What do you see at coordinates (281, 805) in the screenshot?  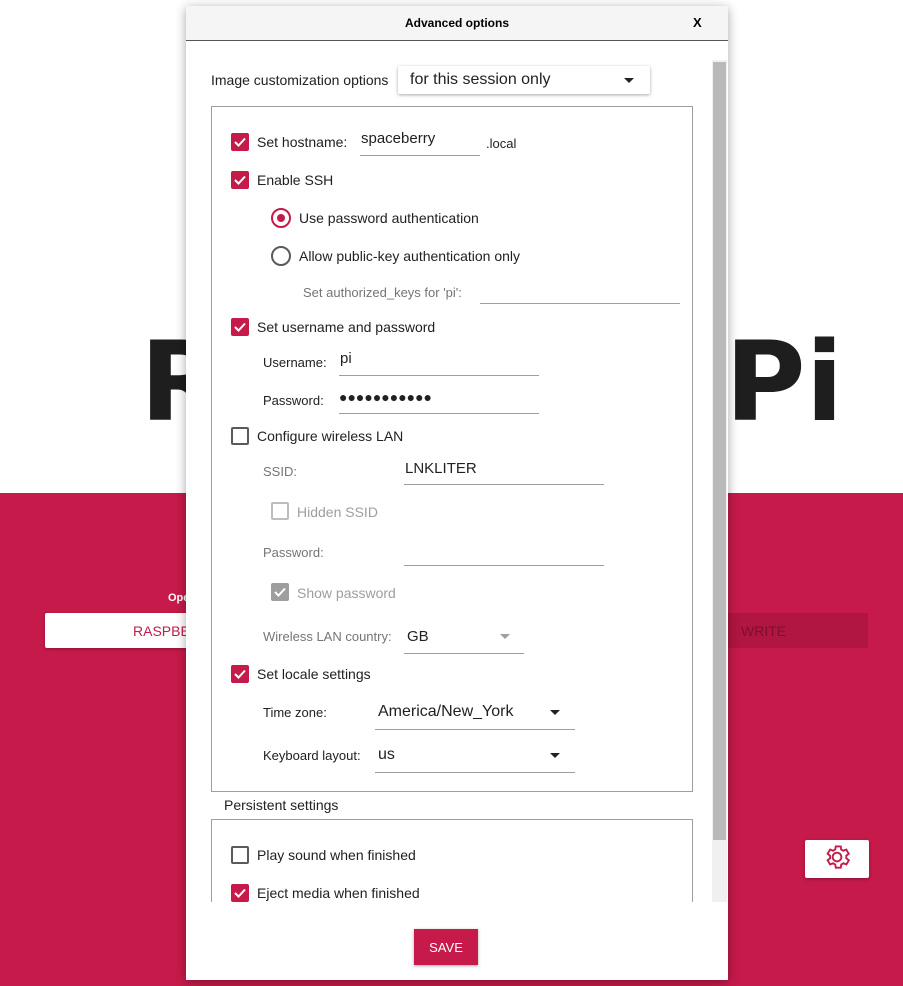 I see `persistent-settings-label: Persistent settings` at bounding box center [281, 805].